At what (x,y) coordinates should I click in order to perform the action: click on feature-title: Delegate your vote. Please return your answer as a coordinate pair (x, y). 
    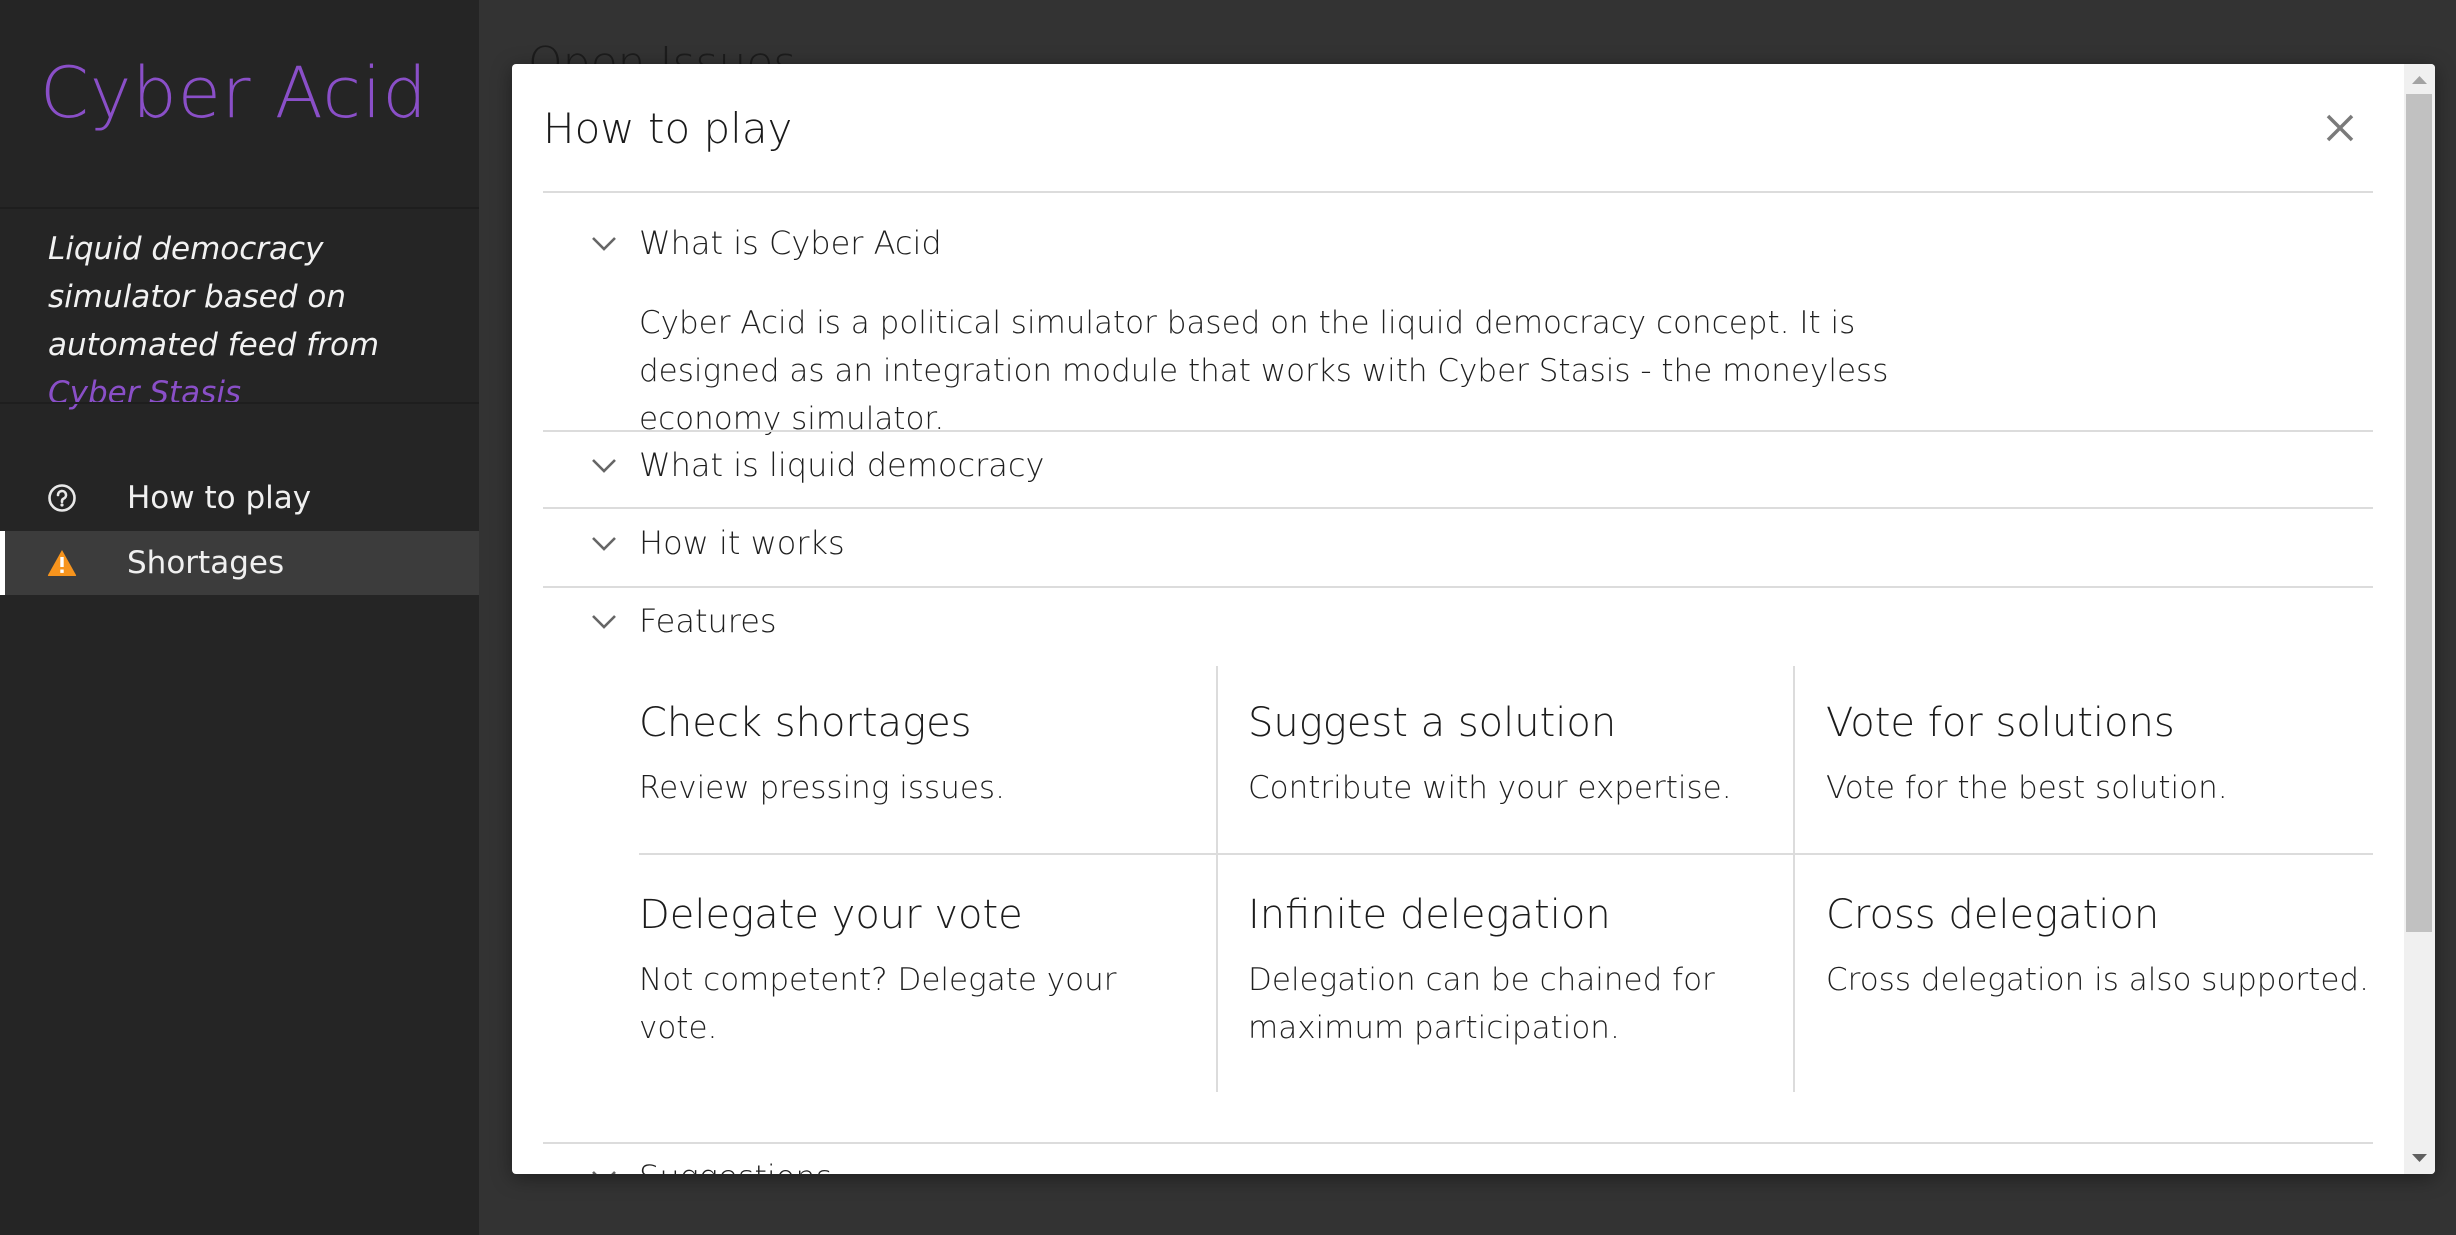
    Looking at the image, I should click on (831, 915).